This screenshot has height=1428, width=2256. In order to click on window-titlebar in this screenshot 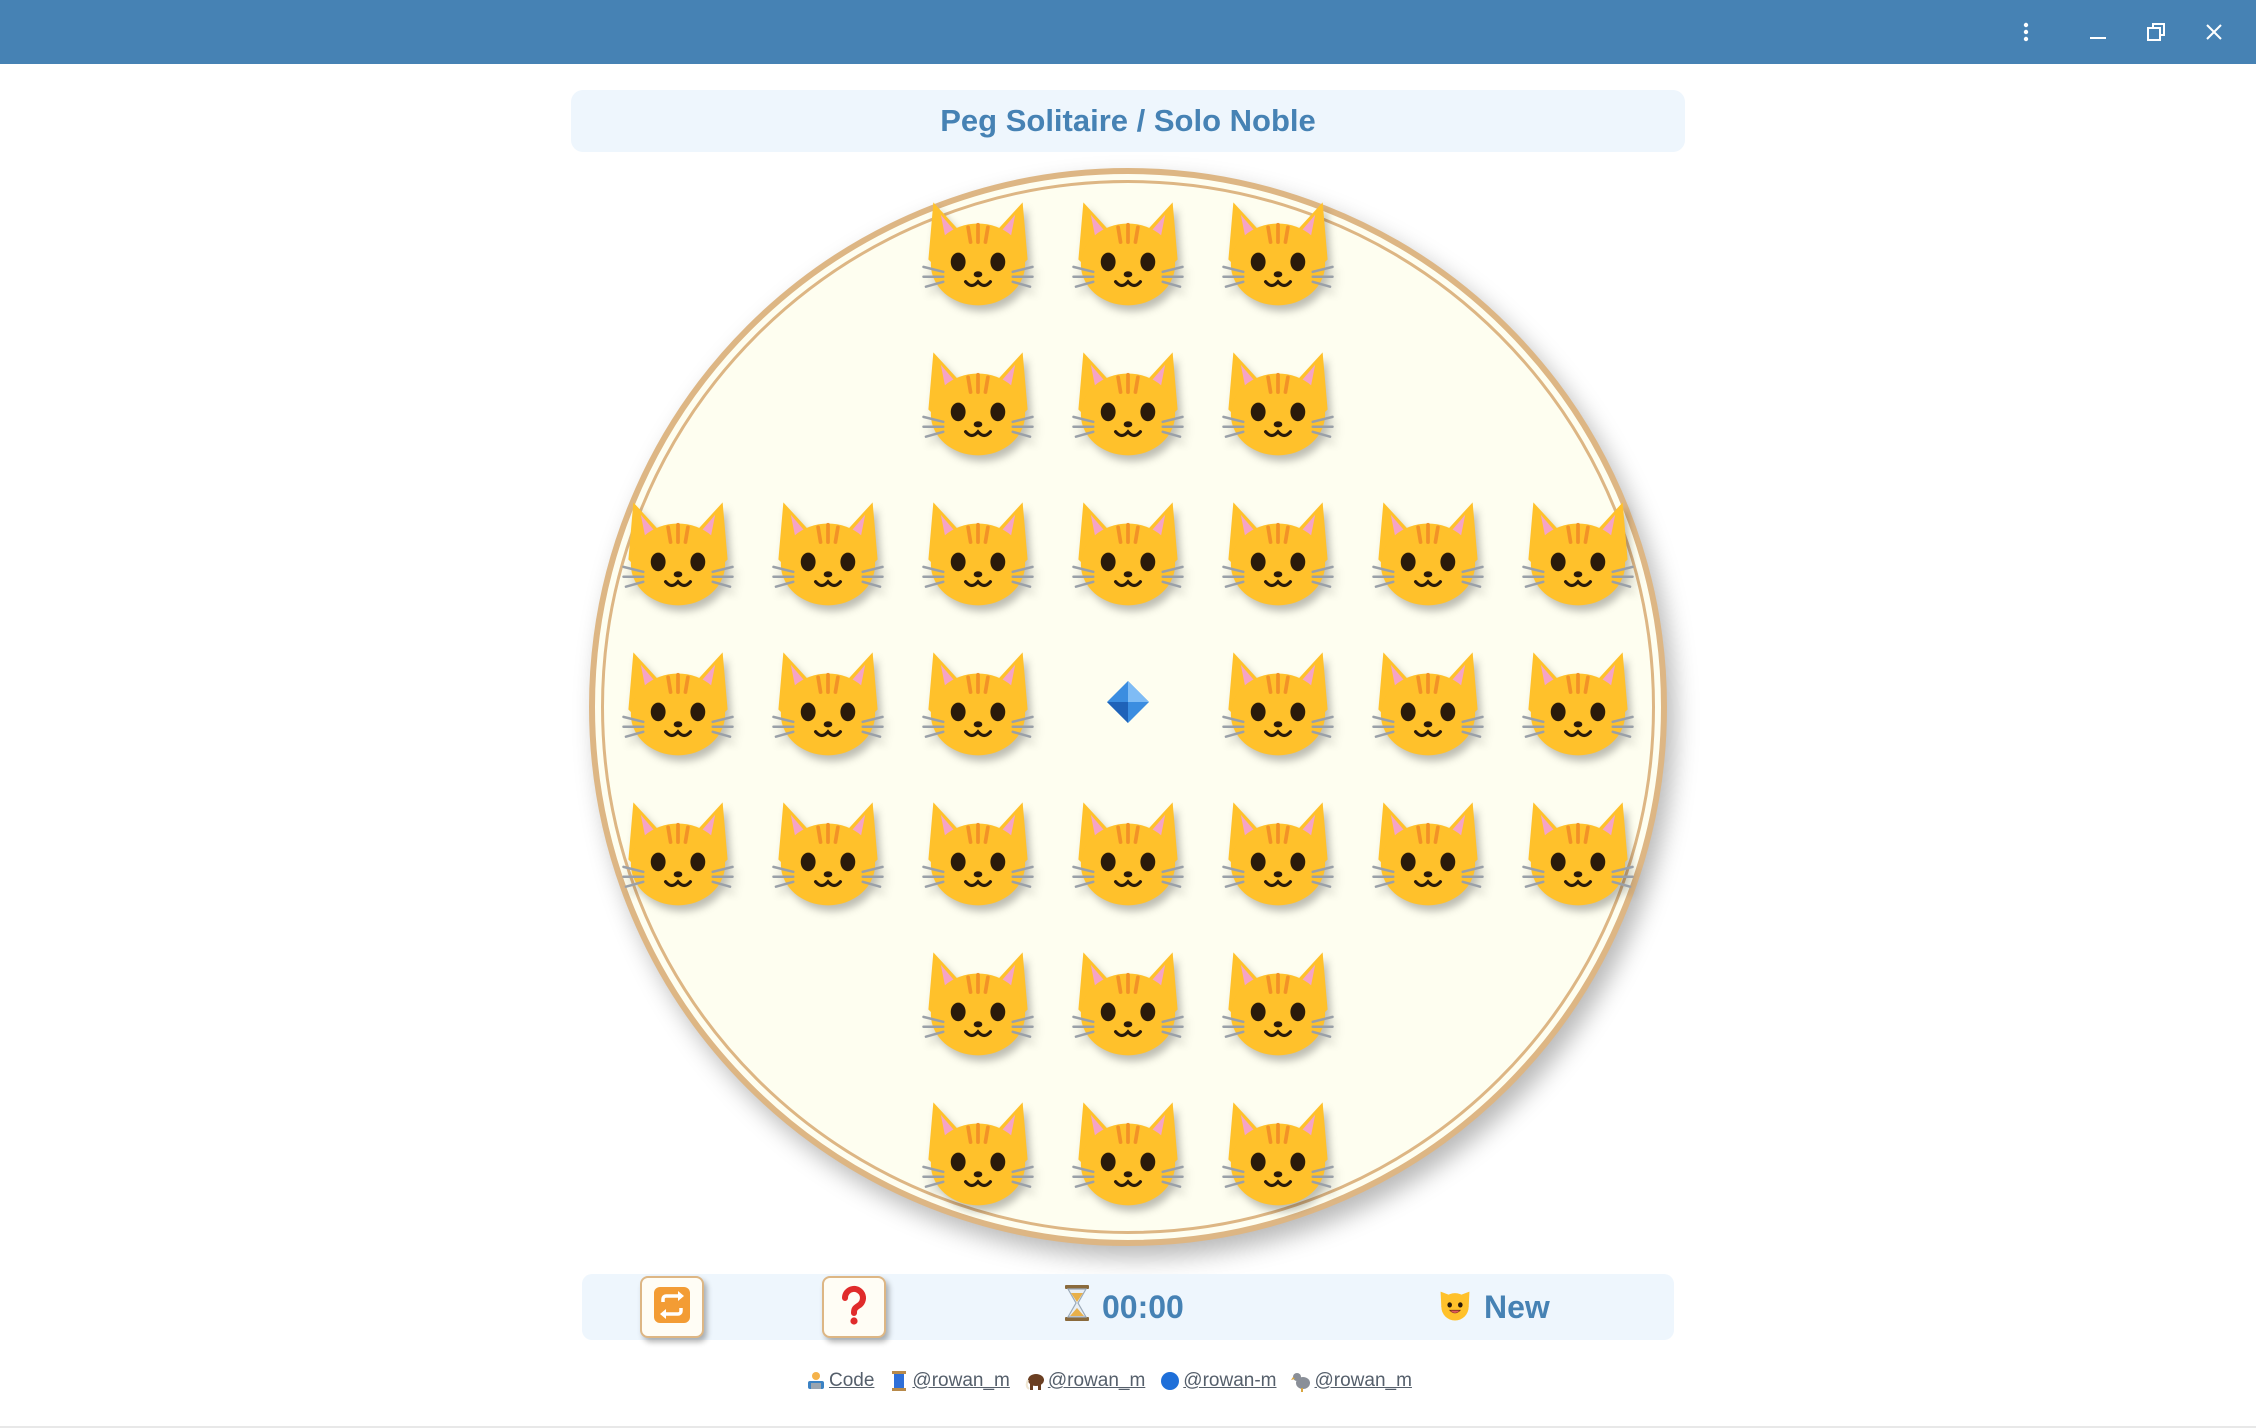, I will do `click(1128, 32)`.